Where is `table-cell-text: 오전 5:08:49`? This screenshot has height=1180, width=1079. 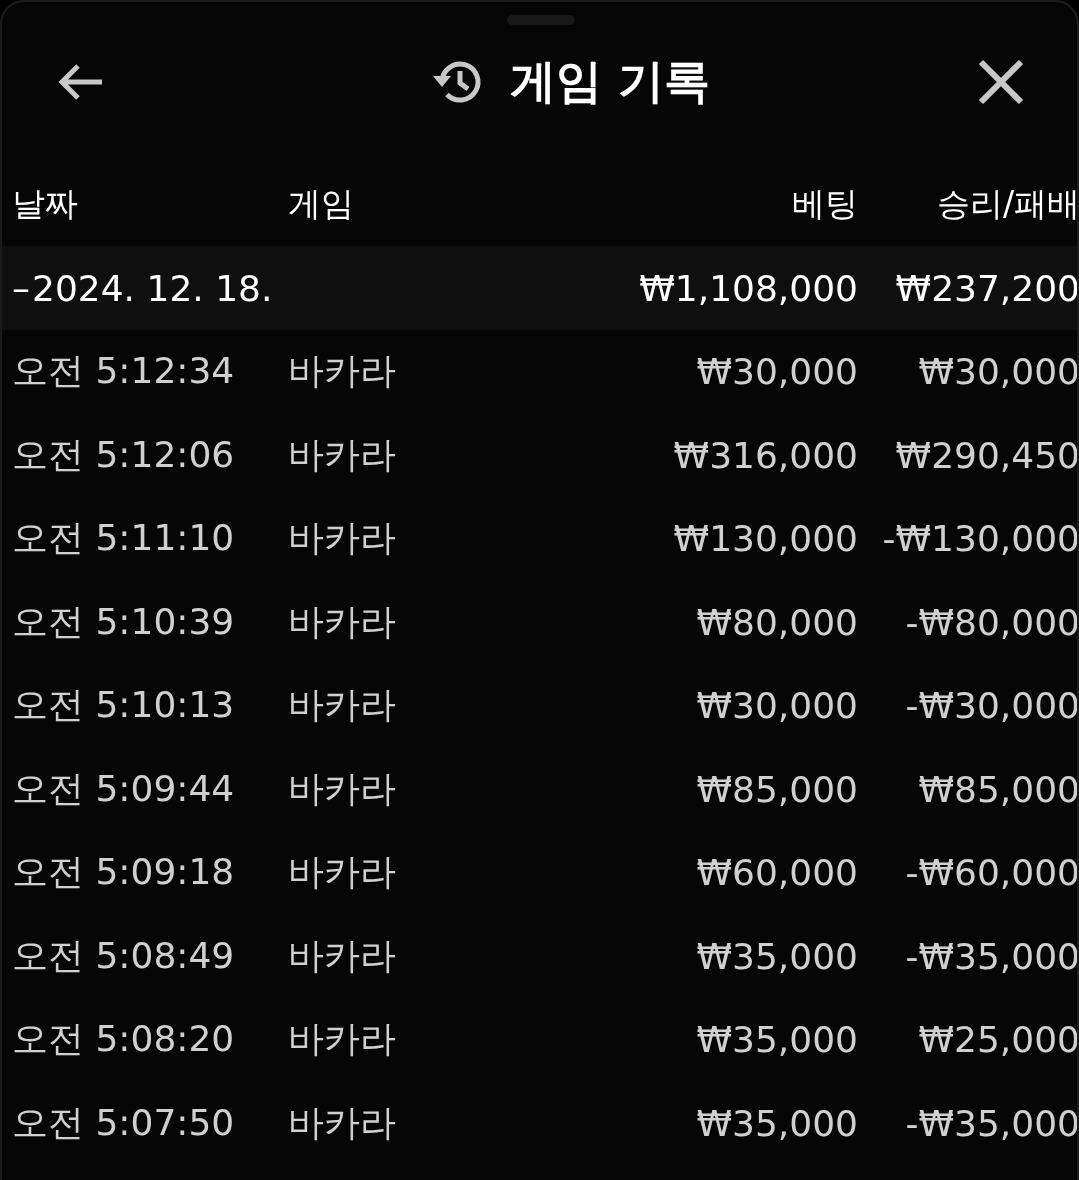 table-cell-text: 오전 5:08:49 is located at coordinates (124, 955).